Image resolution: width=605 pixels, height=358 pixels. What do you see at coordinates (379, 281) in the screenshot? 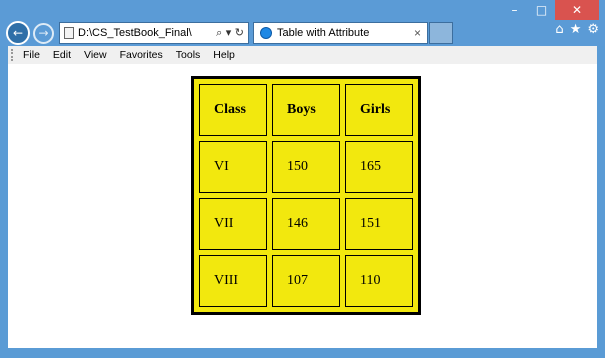
I see `cell-girls: 110` at bounding box center [379, 281].